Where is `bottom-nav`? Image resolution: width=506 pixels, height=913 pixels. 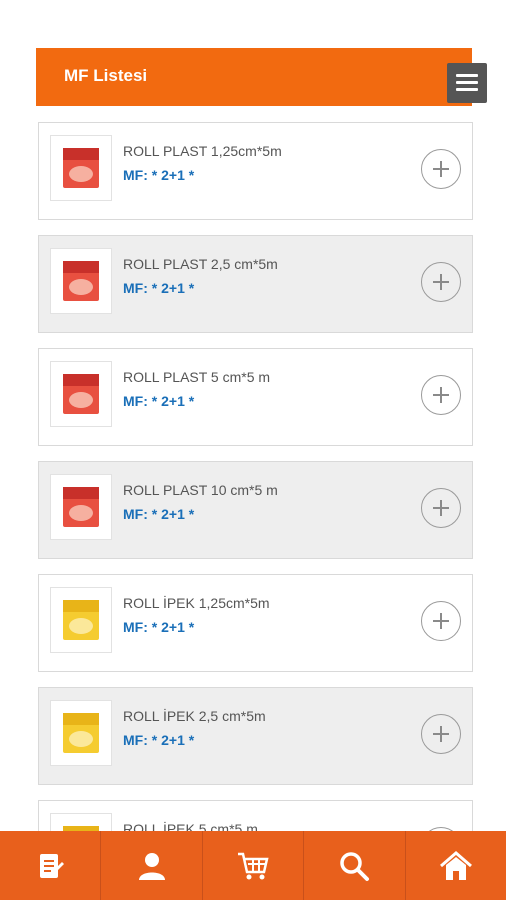 bottom-nav is located at coordinates (253, 865).